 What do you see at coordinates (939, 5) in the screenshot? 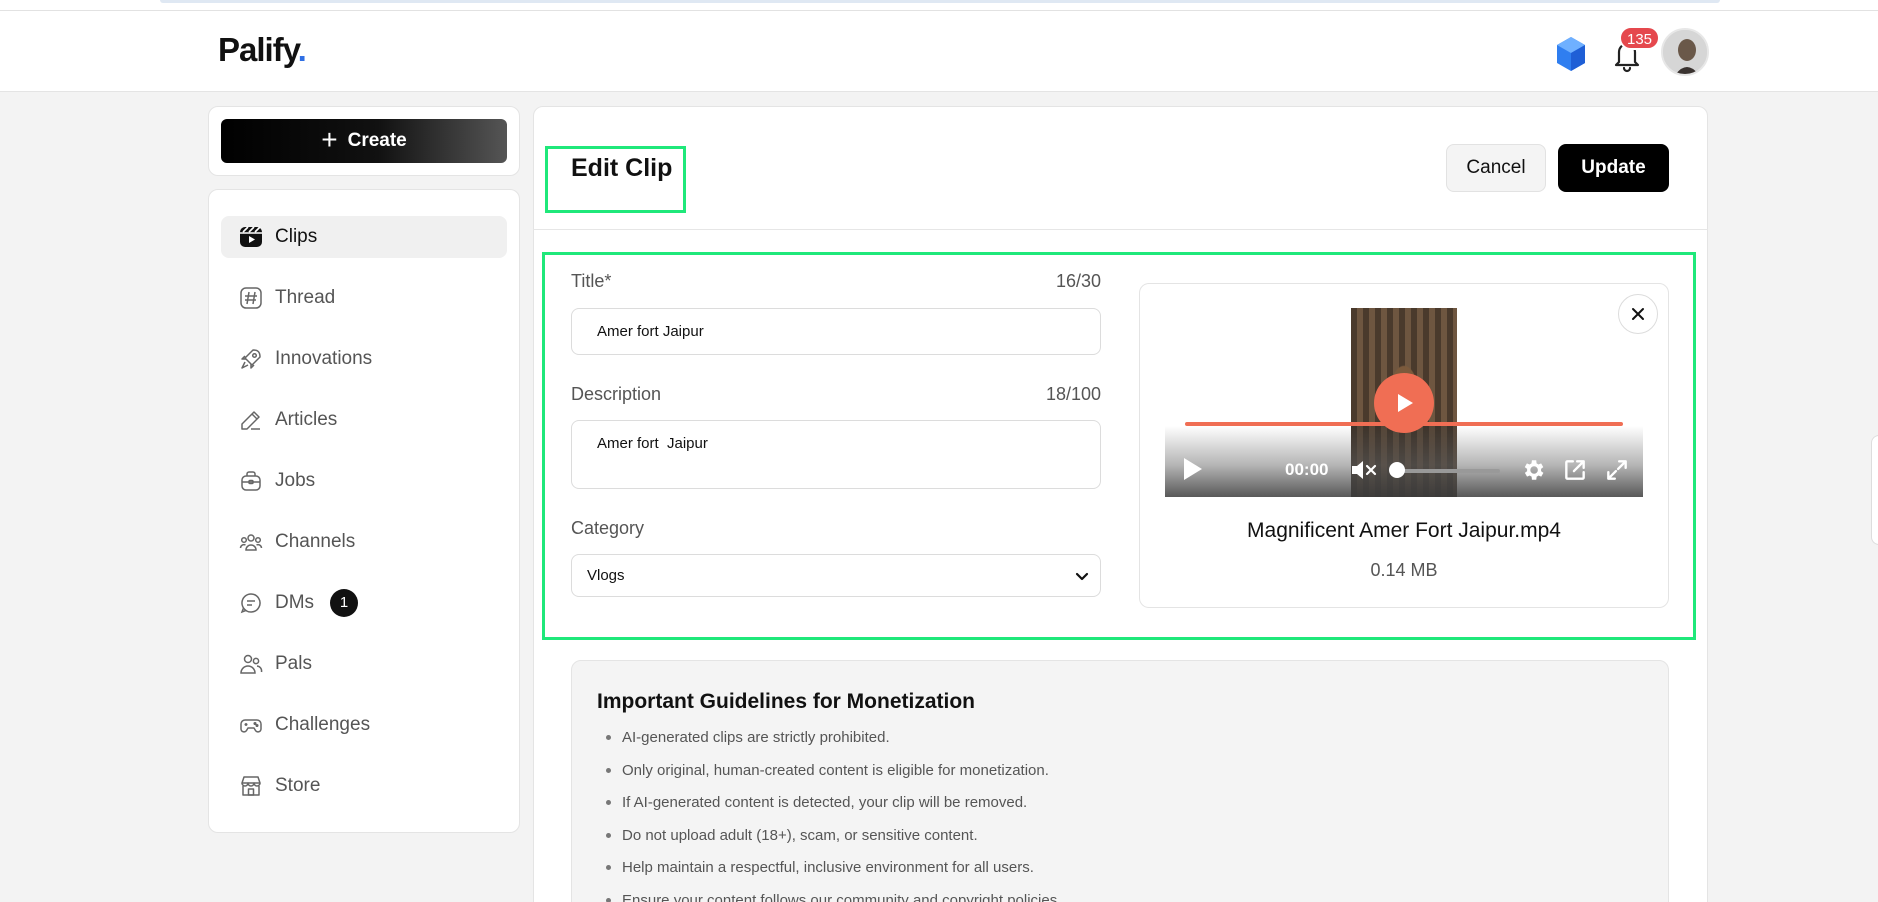
I see `browser-top-strip` at bounding box center [939, 5].